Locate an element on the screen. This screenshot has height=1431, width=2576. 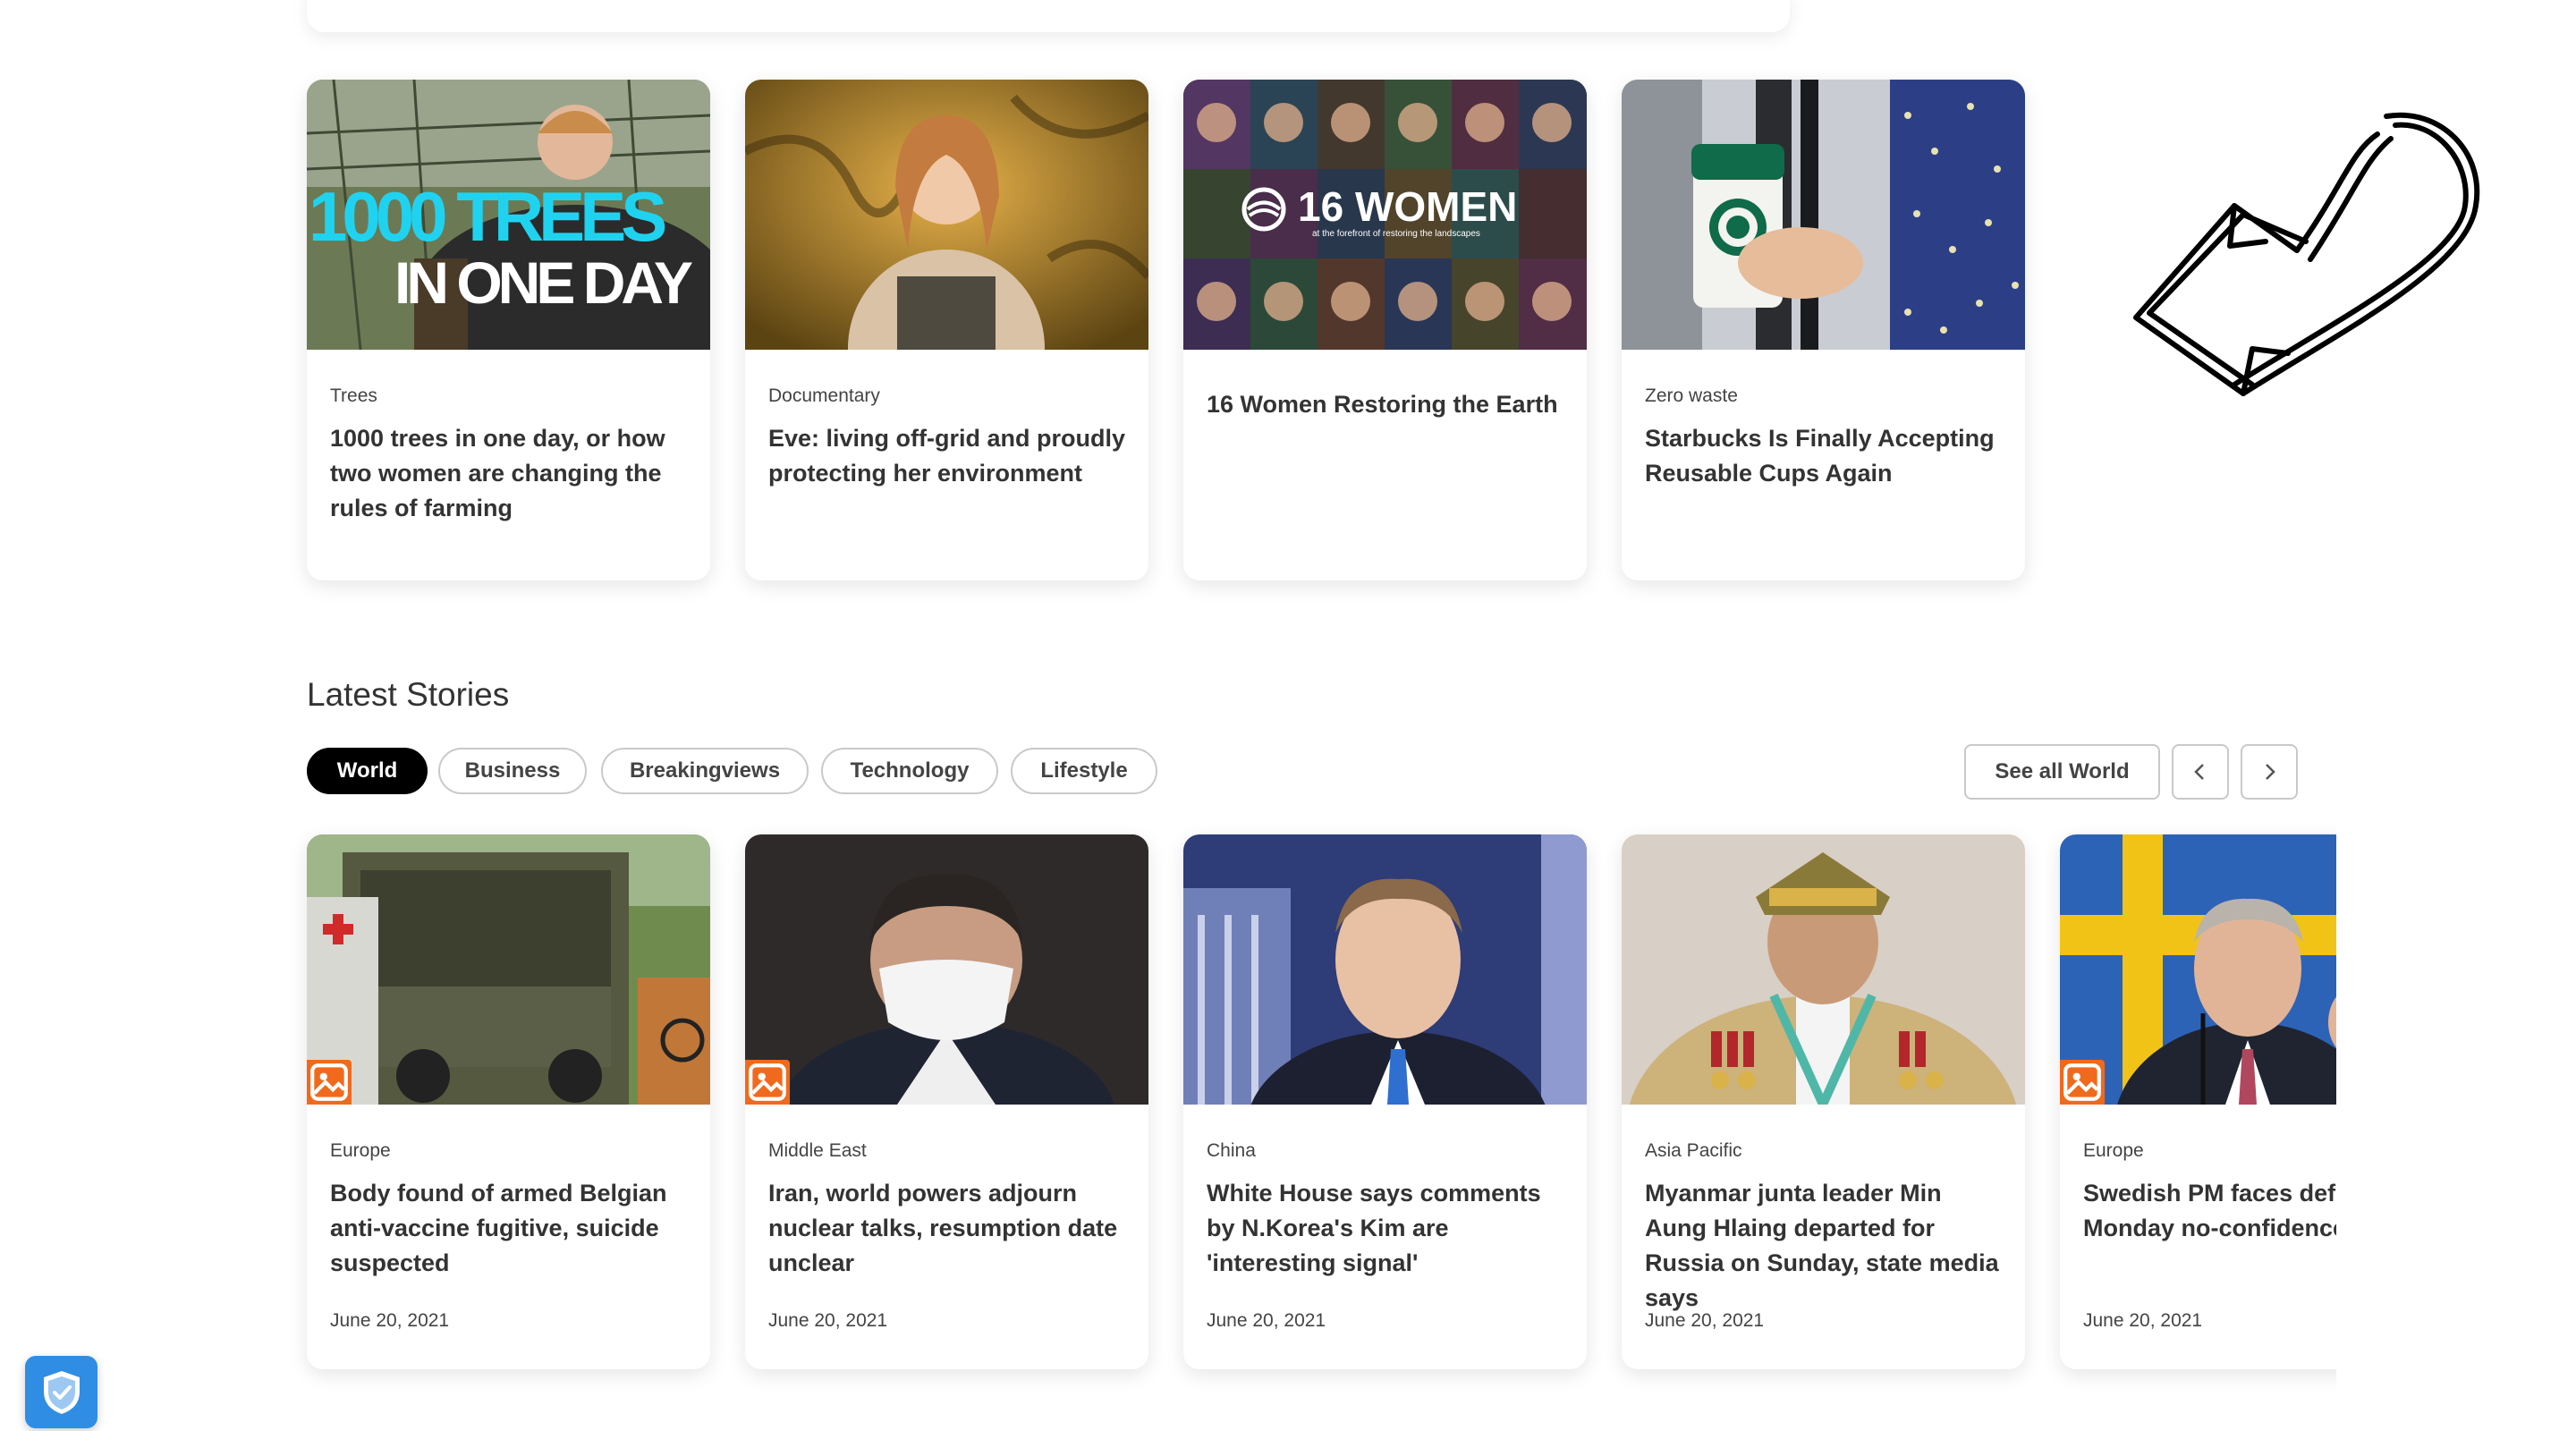
card-kicker: Asia Pacific is located at coordinates (1693, 1150).